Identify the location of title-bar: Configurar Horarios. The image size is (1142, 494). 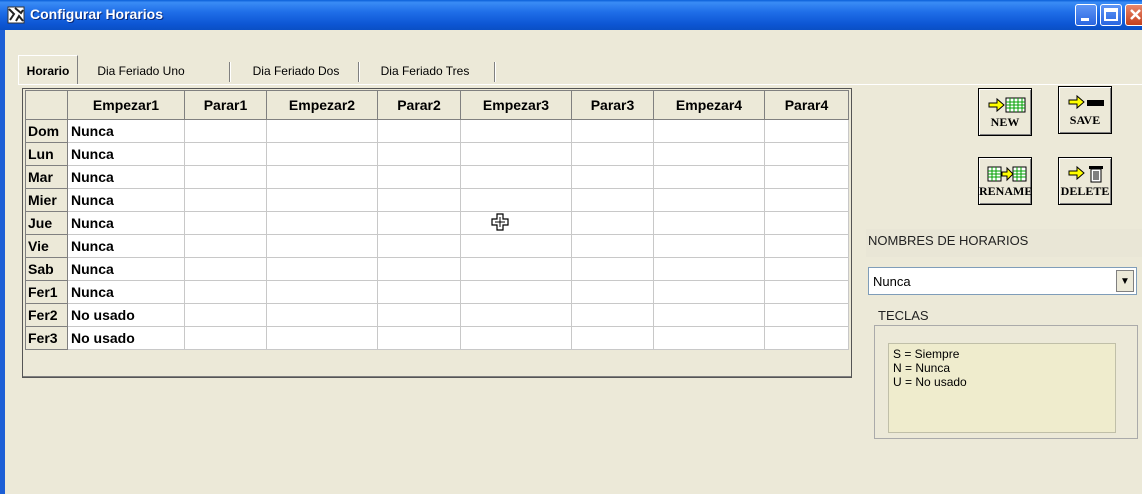
(571, 15).